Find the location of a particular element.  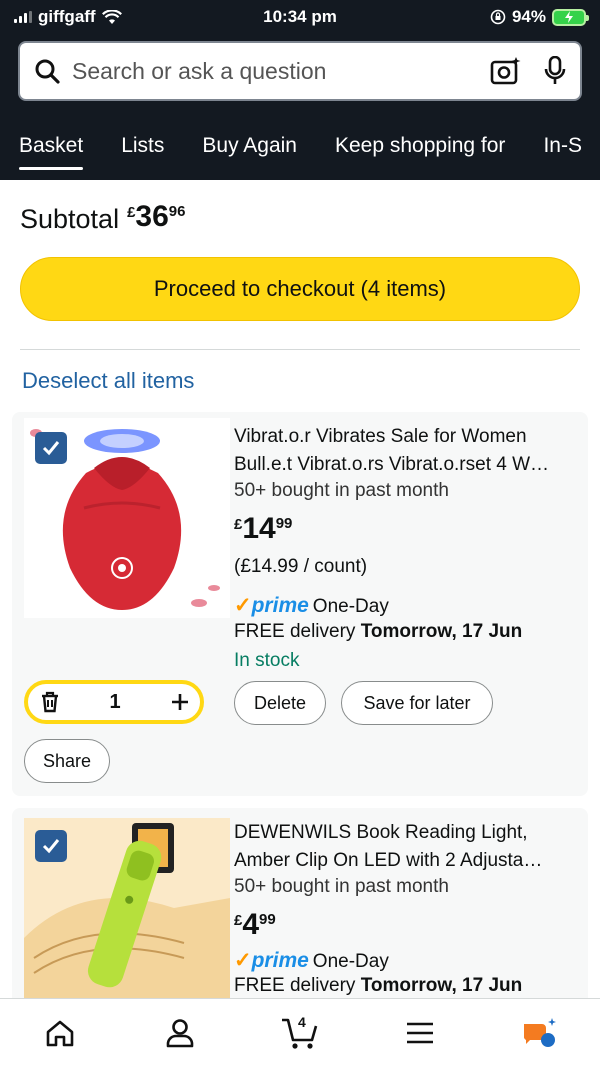

nav-account is located at coordinates (180, 1033).